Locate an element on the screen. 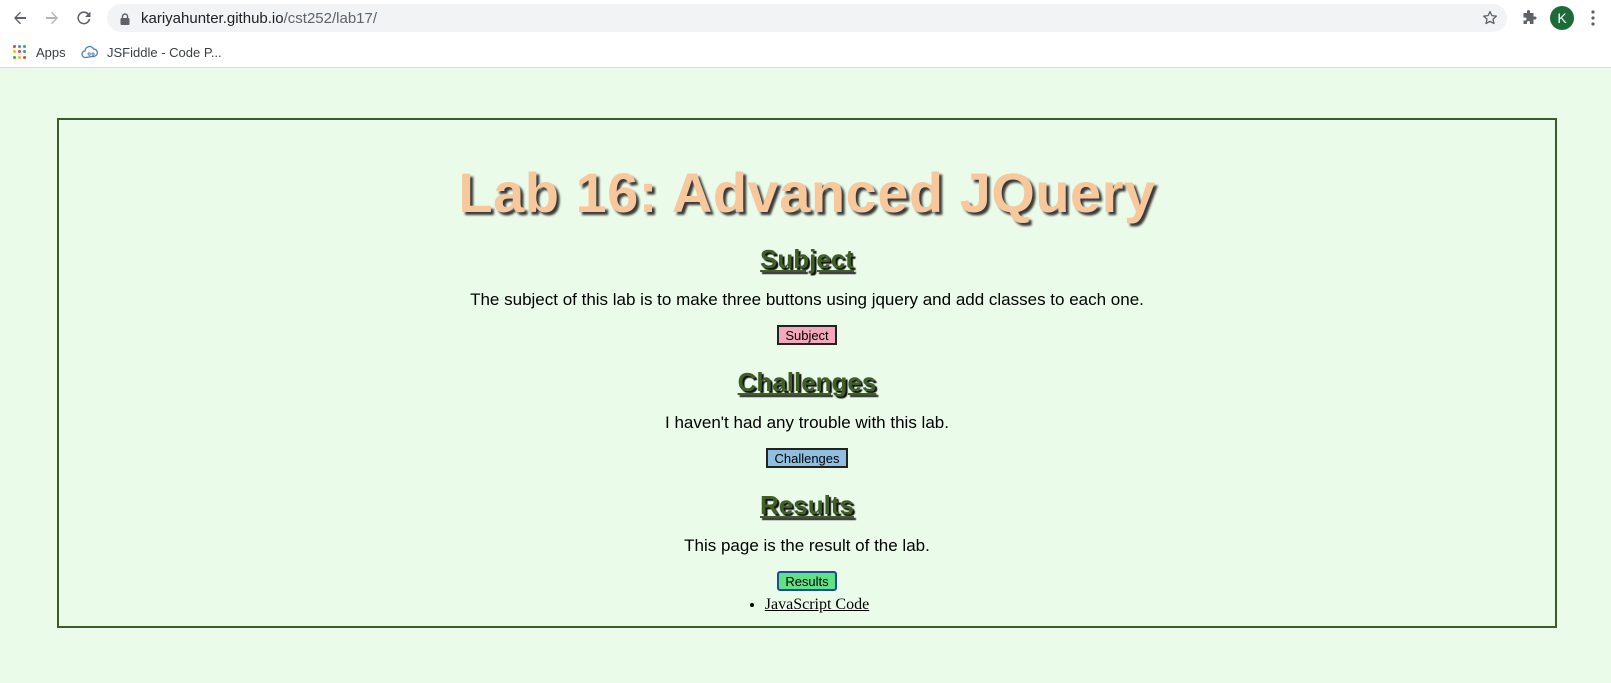 Image resolution: width=1611 pixels, height=683 pixels. url-path: /cst252/lab17/ is located at coordinates (330, 18).